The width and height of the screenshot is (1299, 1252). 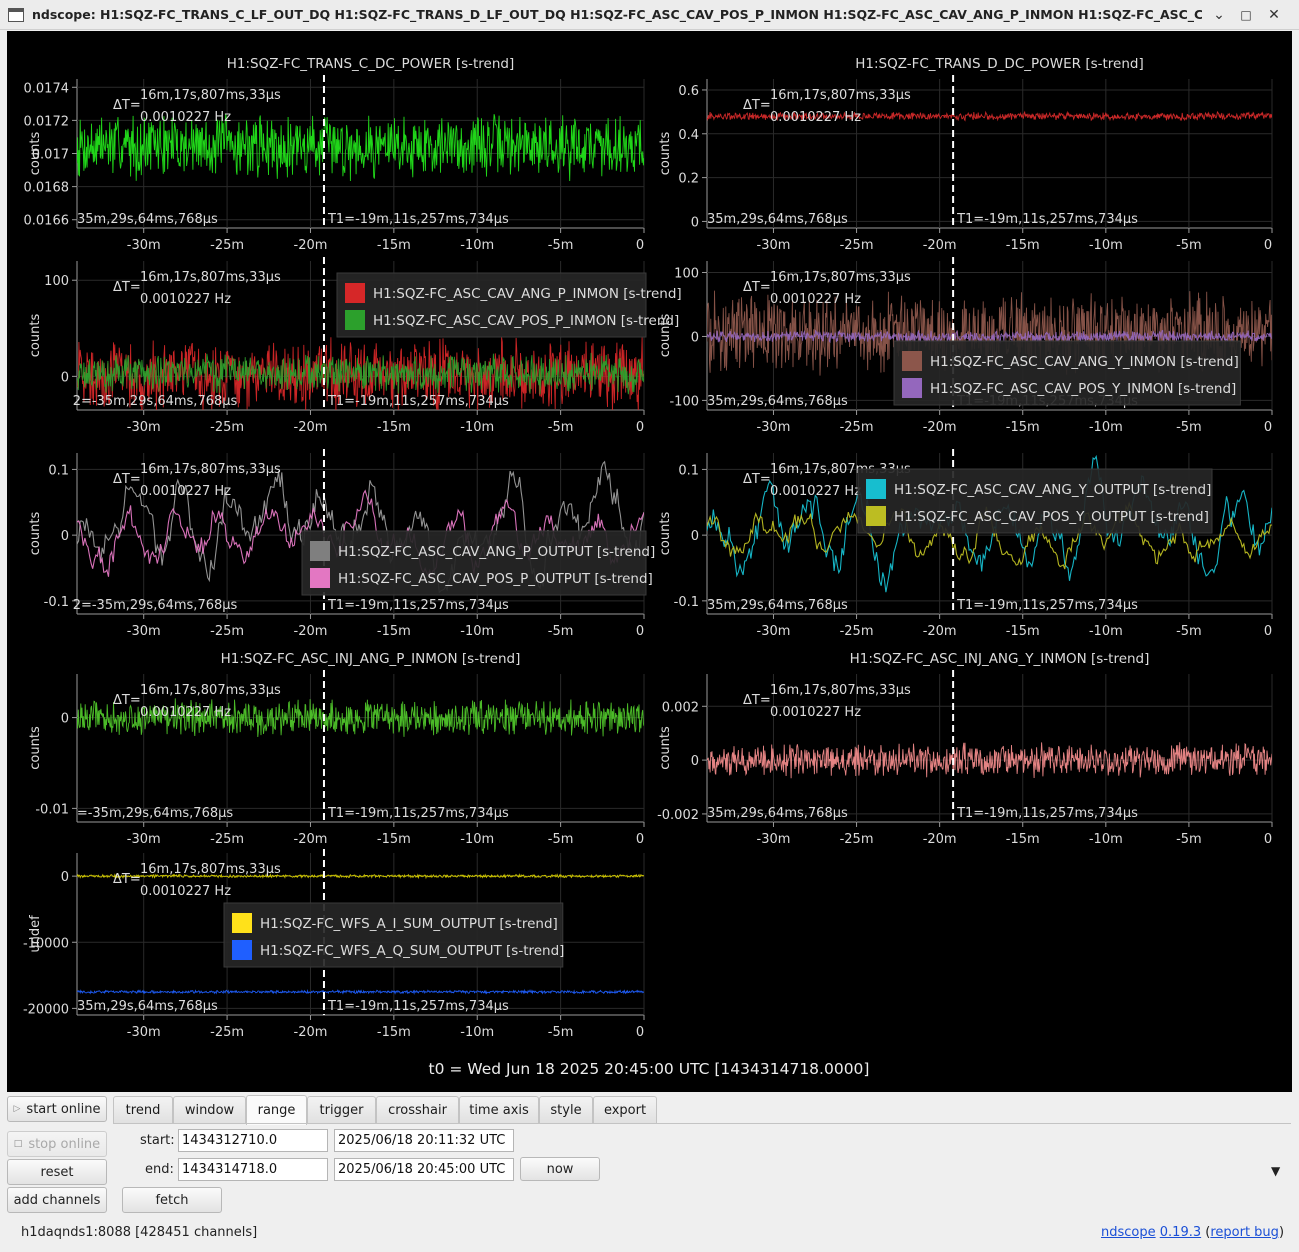 What do you see at coordinates (155, 813) in the screenshot?
I see `t2-label: =-35m,29s,64ms,768µs` at bounding box center [155, 813].